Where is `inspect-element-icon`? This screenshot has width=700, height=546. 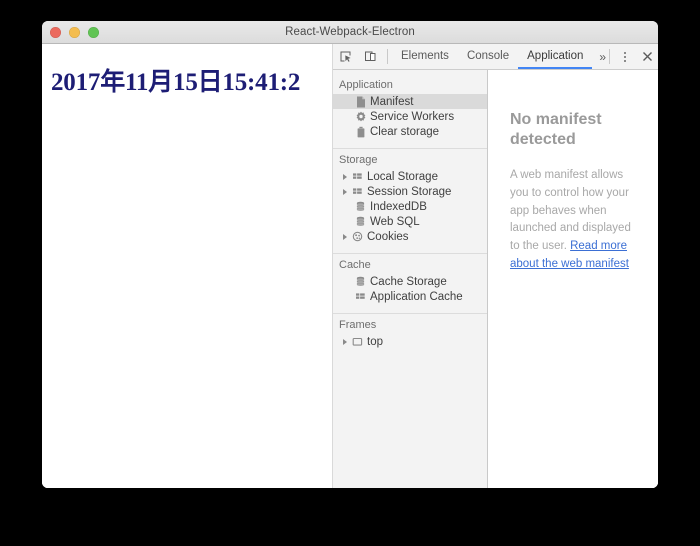 inspect-element-icon is located at coordinates (345, 56).